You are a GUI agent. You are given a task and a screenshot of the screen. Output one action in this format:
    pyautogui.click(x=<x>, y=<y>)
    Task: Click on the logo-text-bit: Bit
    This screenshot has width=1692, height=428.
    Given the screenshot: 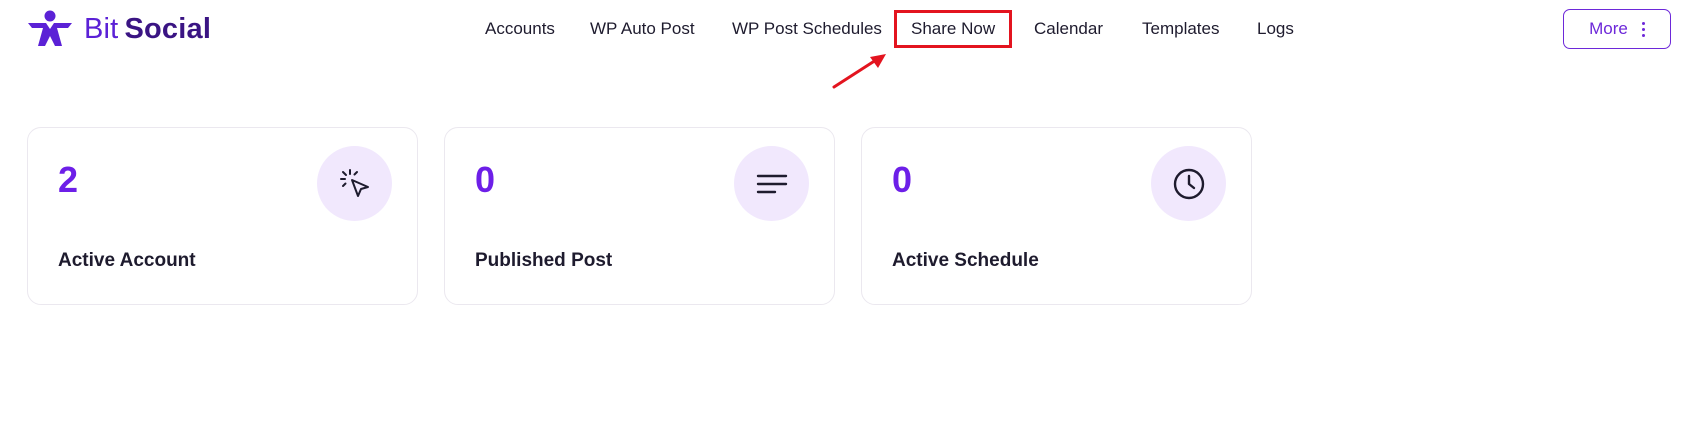 What is the action you would take?
    pyautogui.click(x=101, y=28)
    